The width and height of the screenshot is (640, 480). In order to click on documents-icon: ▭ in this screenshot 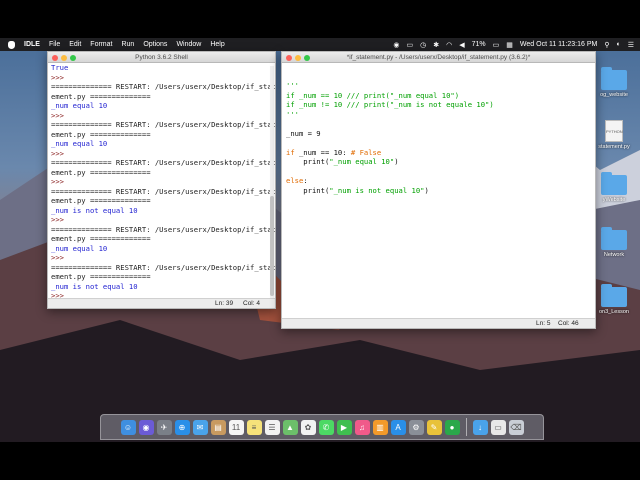, I will do `click(498, 427)`.